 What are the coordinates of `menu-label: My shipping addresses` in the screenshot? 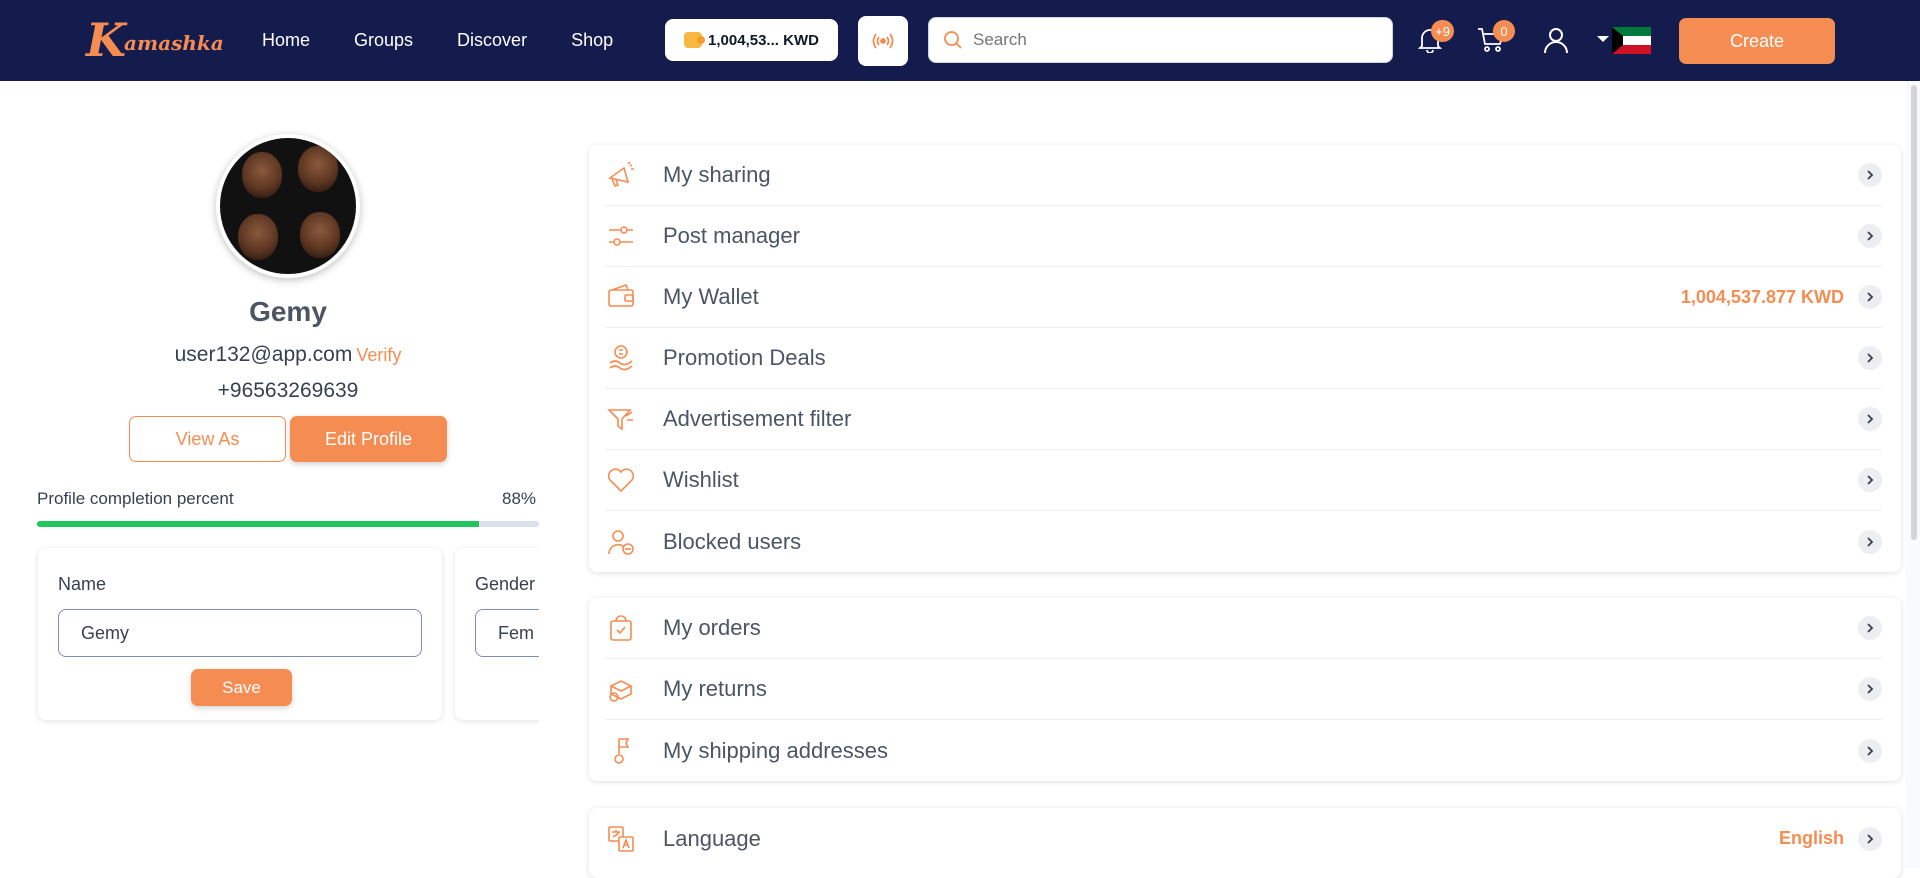 It's located at (776, 750).